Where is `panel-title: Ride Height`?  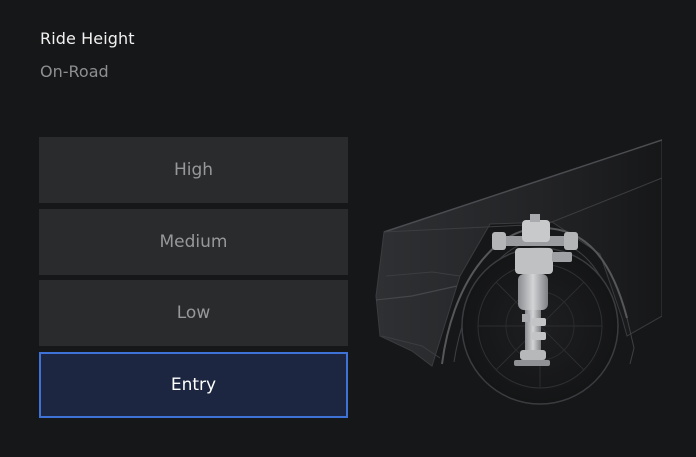
panel-title: Ride Height is located at coordinates (87, 38).